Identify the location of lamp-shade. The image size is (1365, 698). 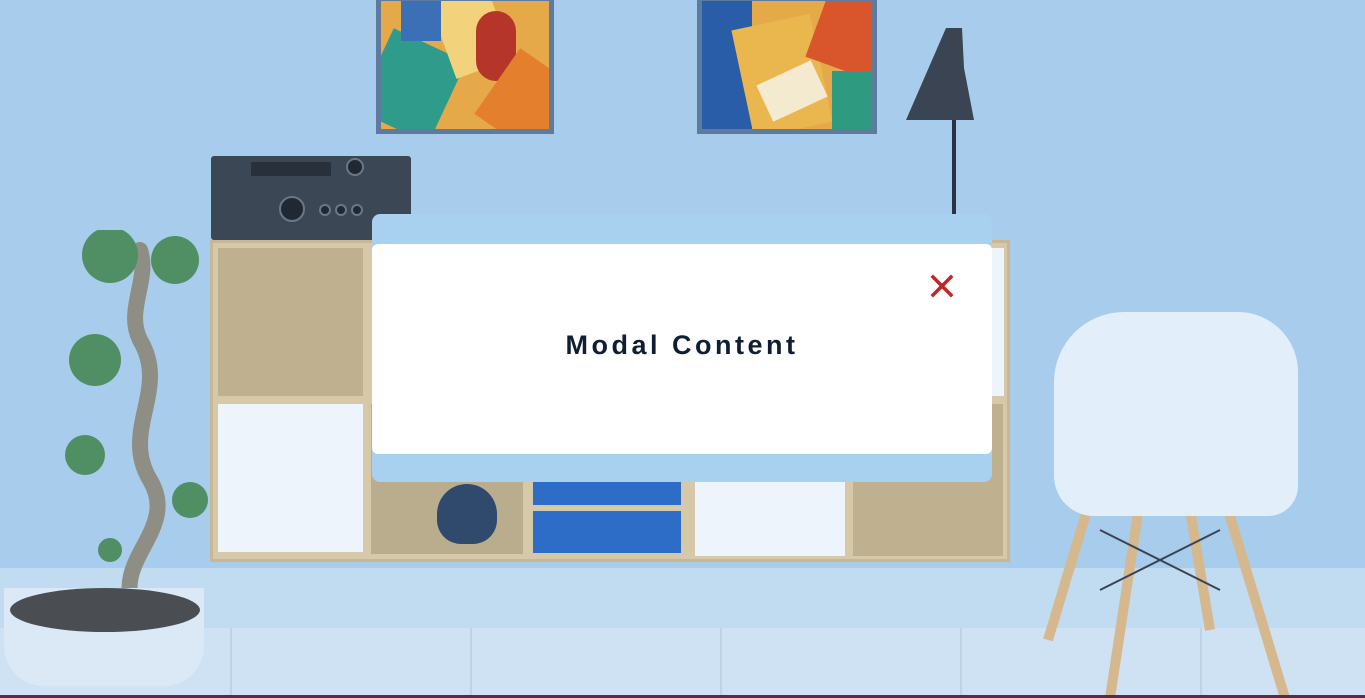
(940, 74).